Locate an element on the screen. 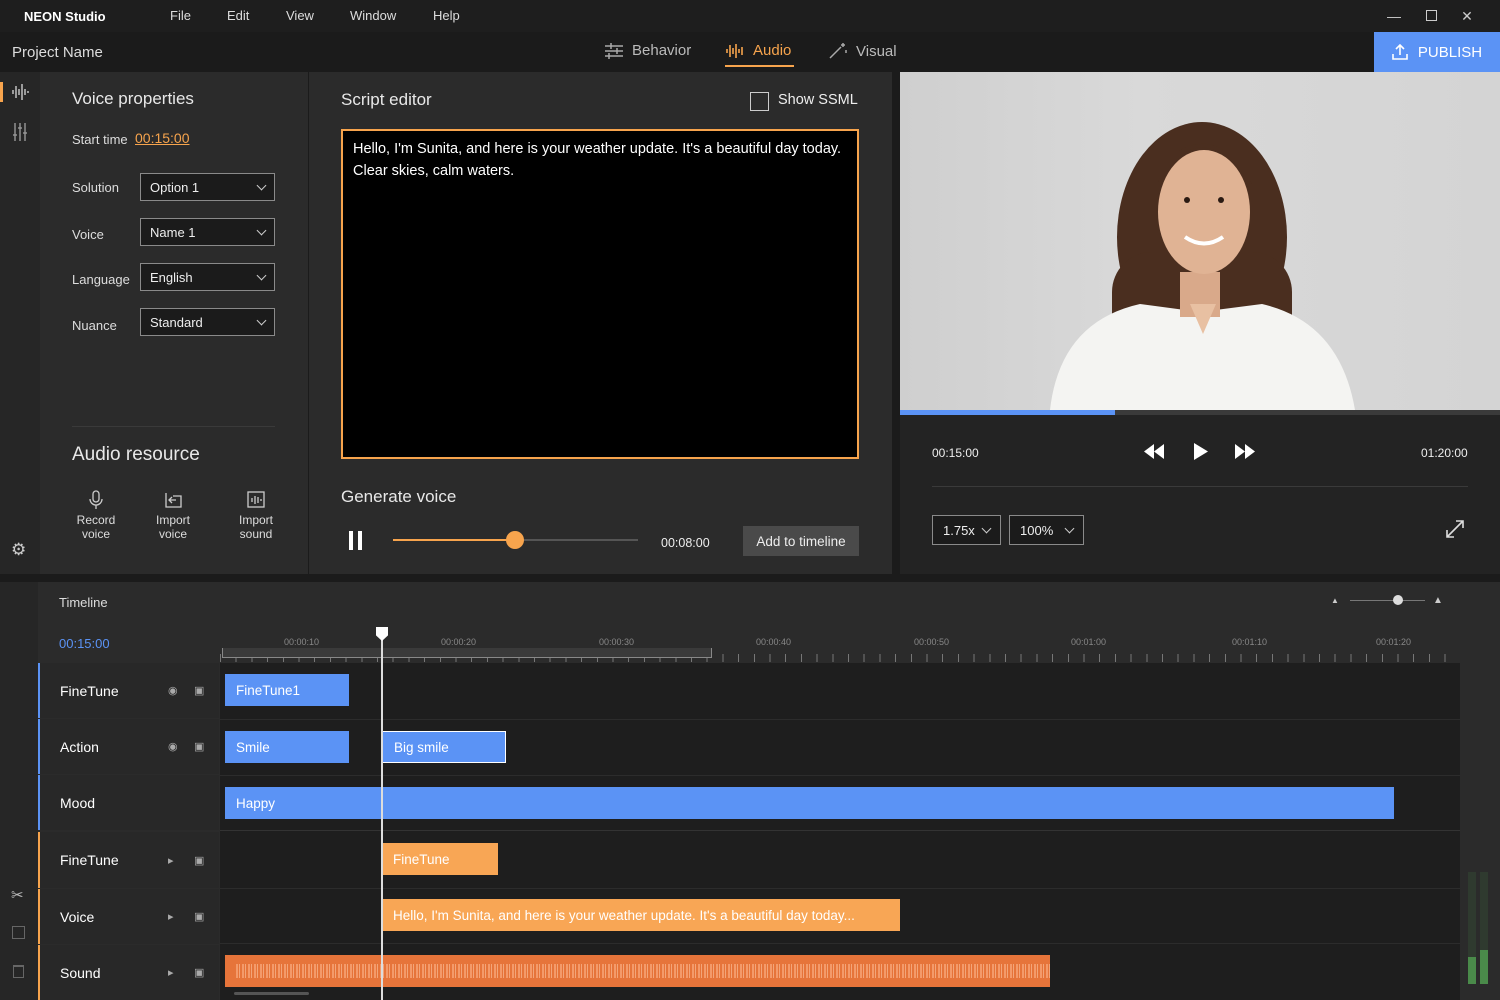  tab-audio: Audio is located at coordinates (758, 50).